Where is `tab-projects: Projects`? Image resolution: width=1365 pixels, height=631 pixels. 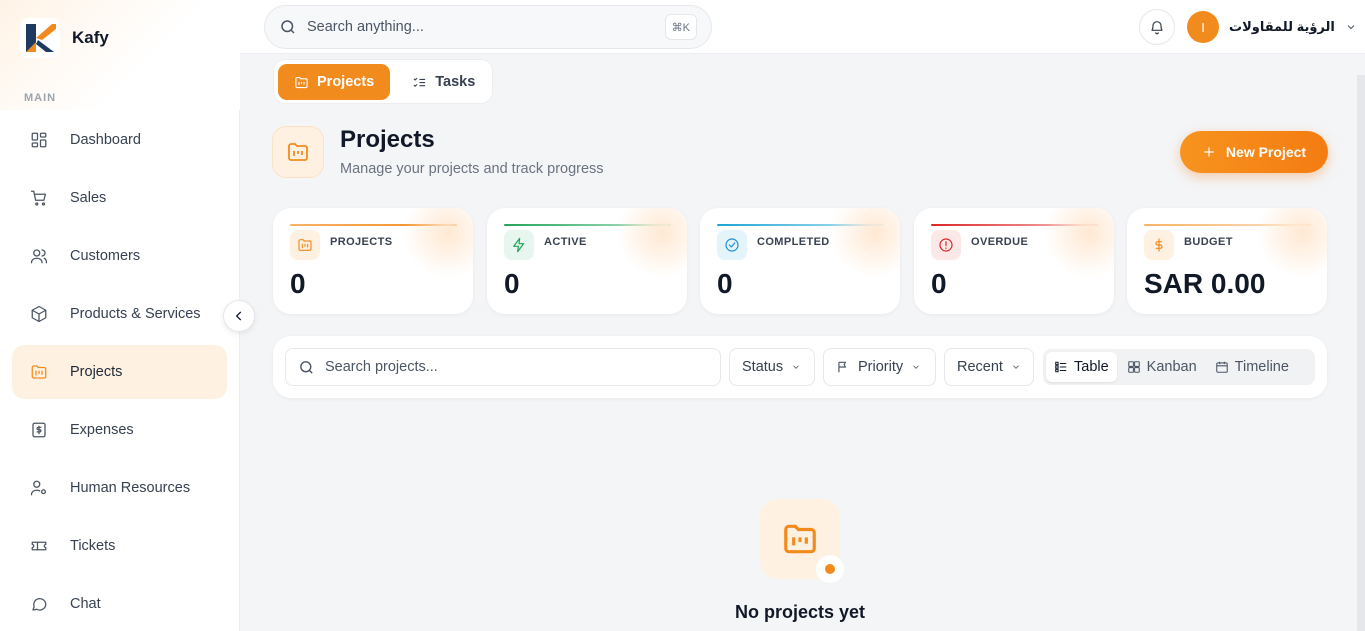 tab-projects: Projects is located at coordinates (334, 82).